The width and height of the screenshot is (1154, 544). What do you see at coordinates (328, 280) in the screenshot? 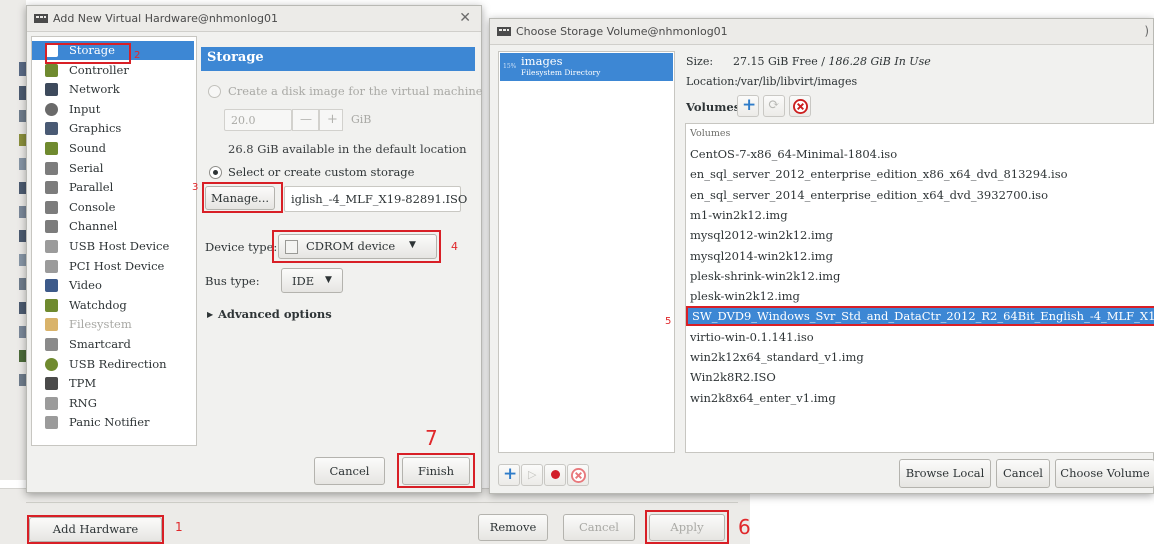
I see `chevron-down-icon: ▼` at bounding box center [328, 280].